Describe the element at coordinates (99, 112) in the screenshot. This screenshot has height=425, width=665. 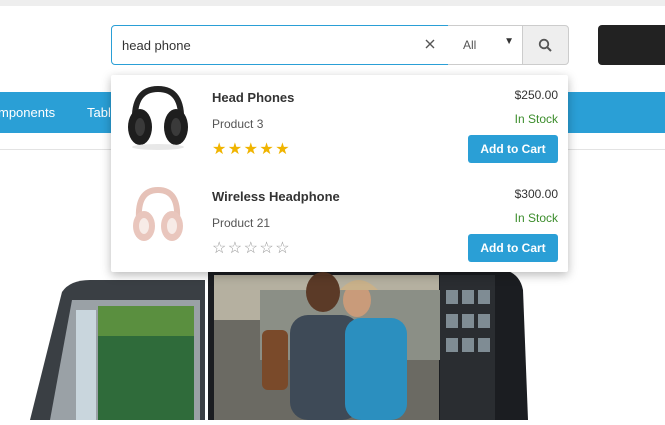
I see `nav-item-tablets: Tabl` at that location.